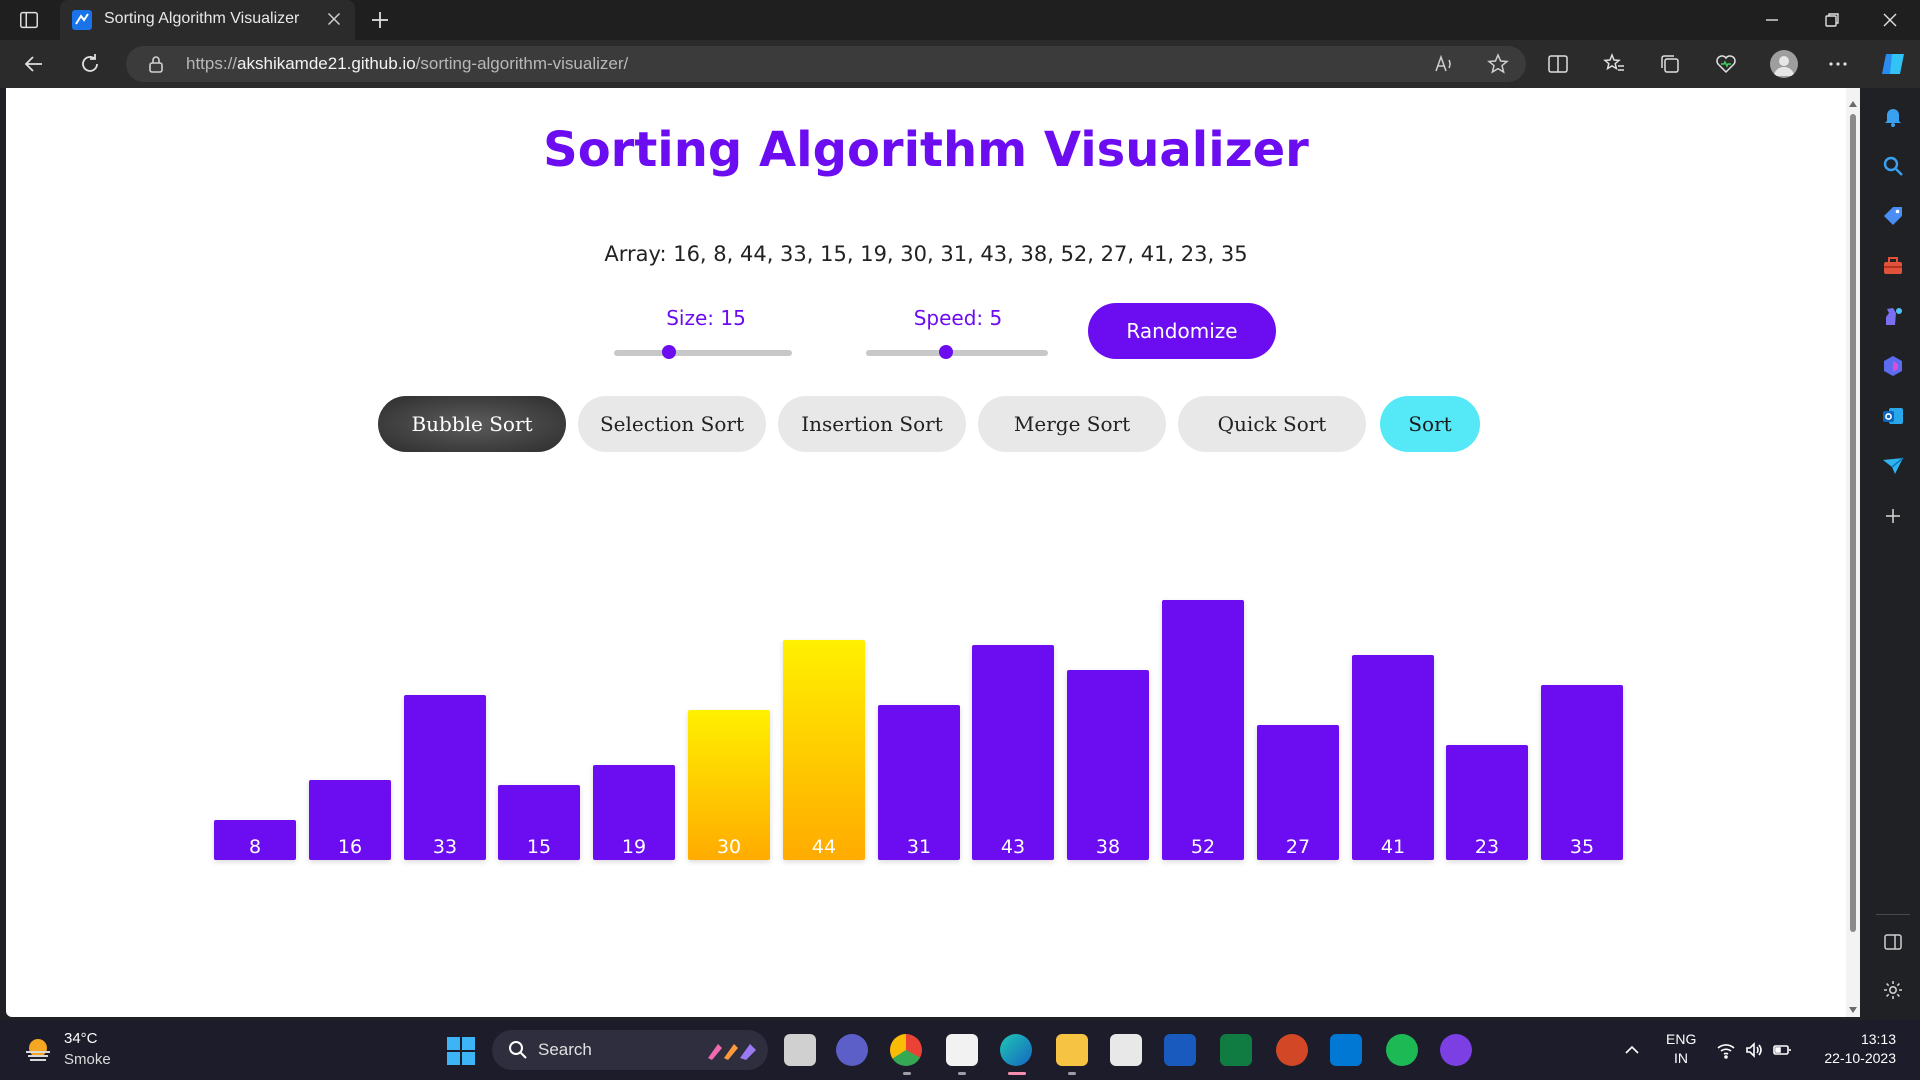 Image resolution: width=1920 pixels, height=1080 pixels. What do you see at coordinates (202, 18) in the screenshot?
I see `tab-title: Sorting Algorithm Visualizer` at bounding box center [202, 18].